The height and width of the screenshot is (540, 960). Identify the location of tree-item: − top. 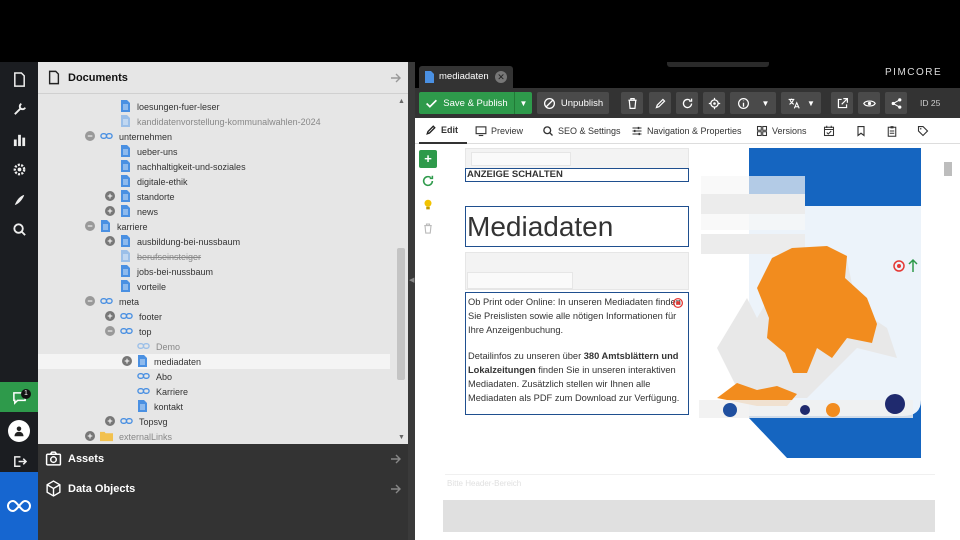
(214, 331).